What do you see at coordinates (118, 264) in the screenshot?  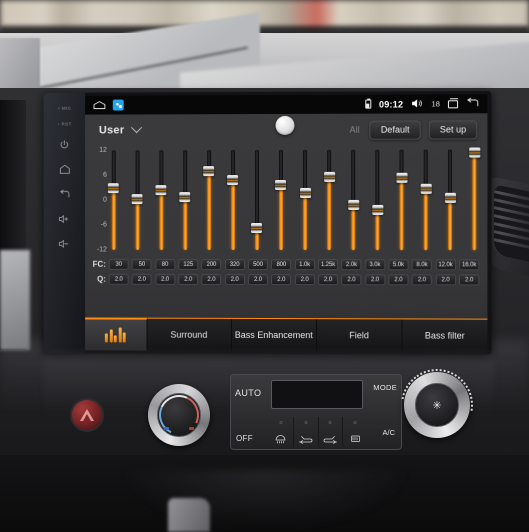 I see `fc-cell: 30` at bounding box center [118, 264].